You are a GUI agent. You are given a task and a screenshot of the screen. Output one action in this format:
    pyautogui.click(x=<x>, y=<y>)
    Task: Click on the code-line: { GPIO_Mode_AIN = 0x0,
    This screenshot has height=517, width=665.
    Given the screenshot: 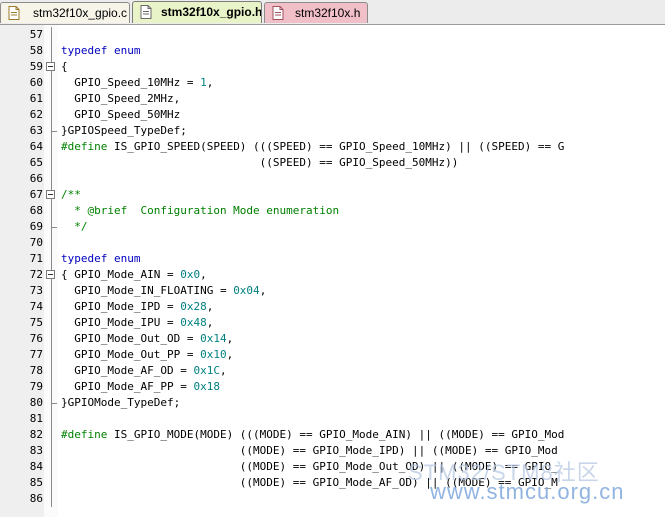 What is the action you would take?
    pyautogui.click(x=134, y=275)
    